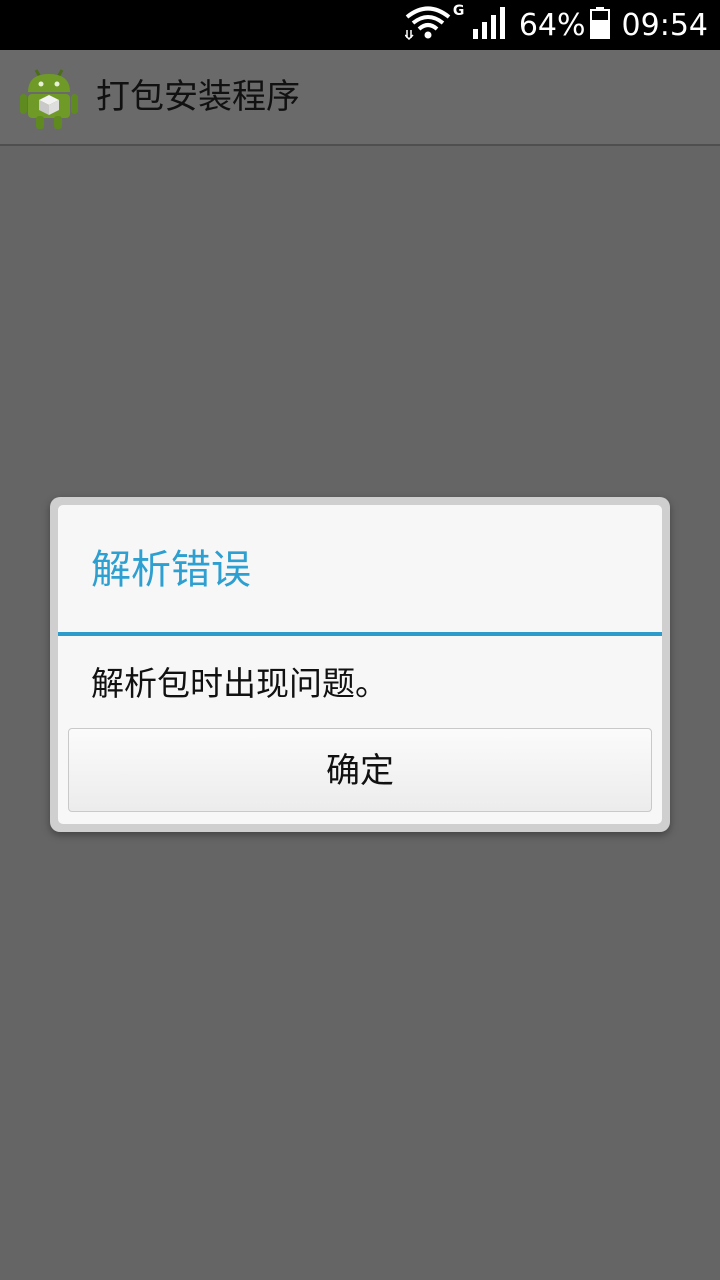 The height and width of the screenshot is (1280, 720). I want to click on app-title: 打包安装程序, so click(198, 97).